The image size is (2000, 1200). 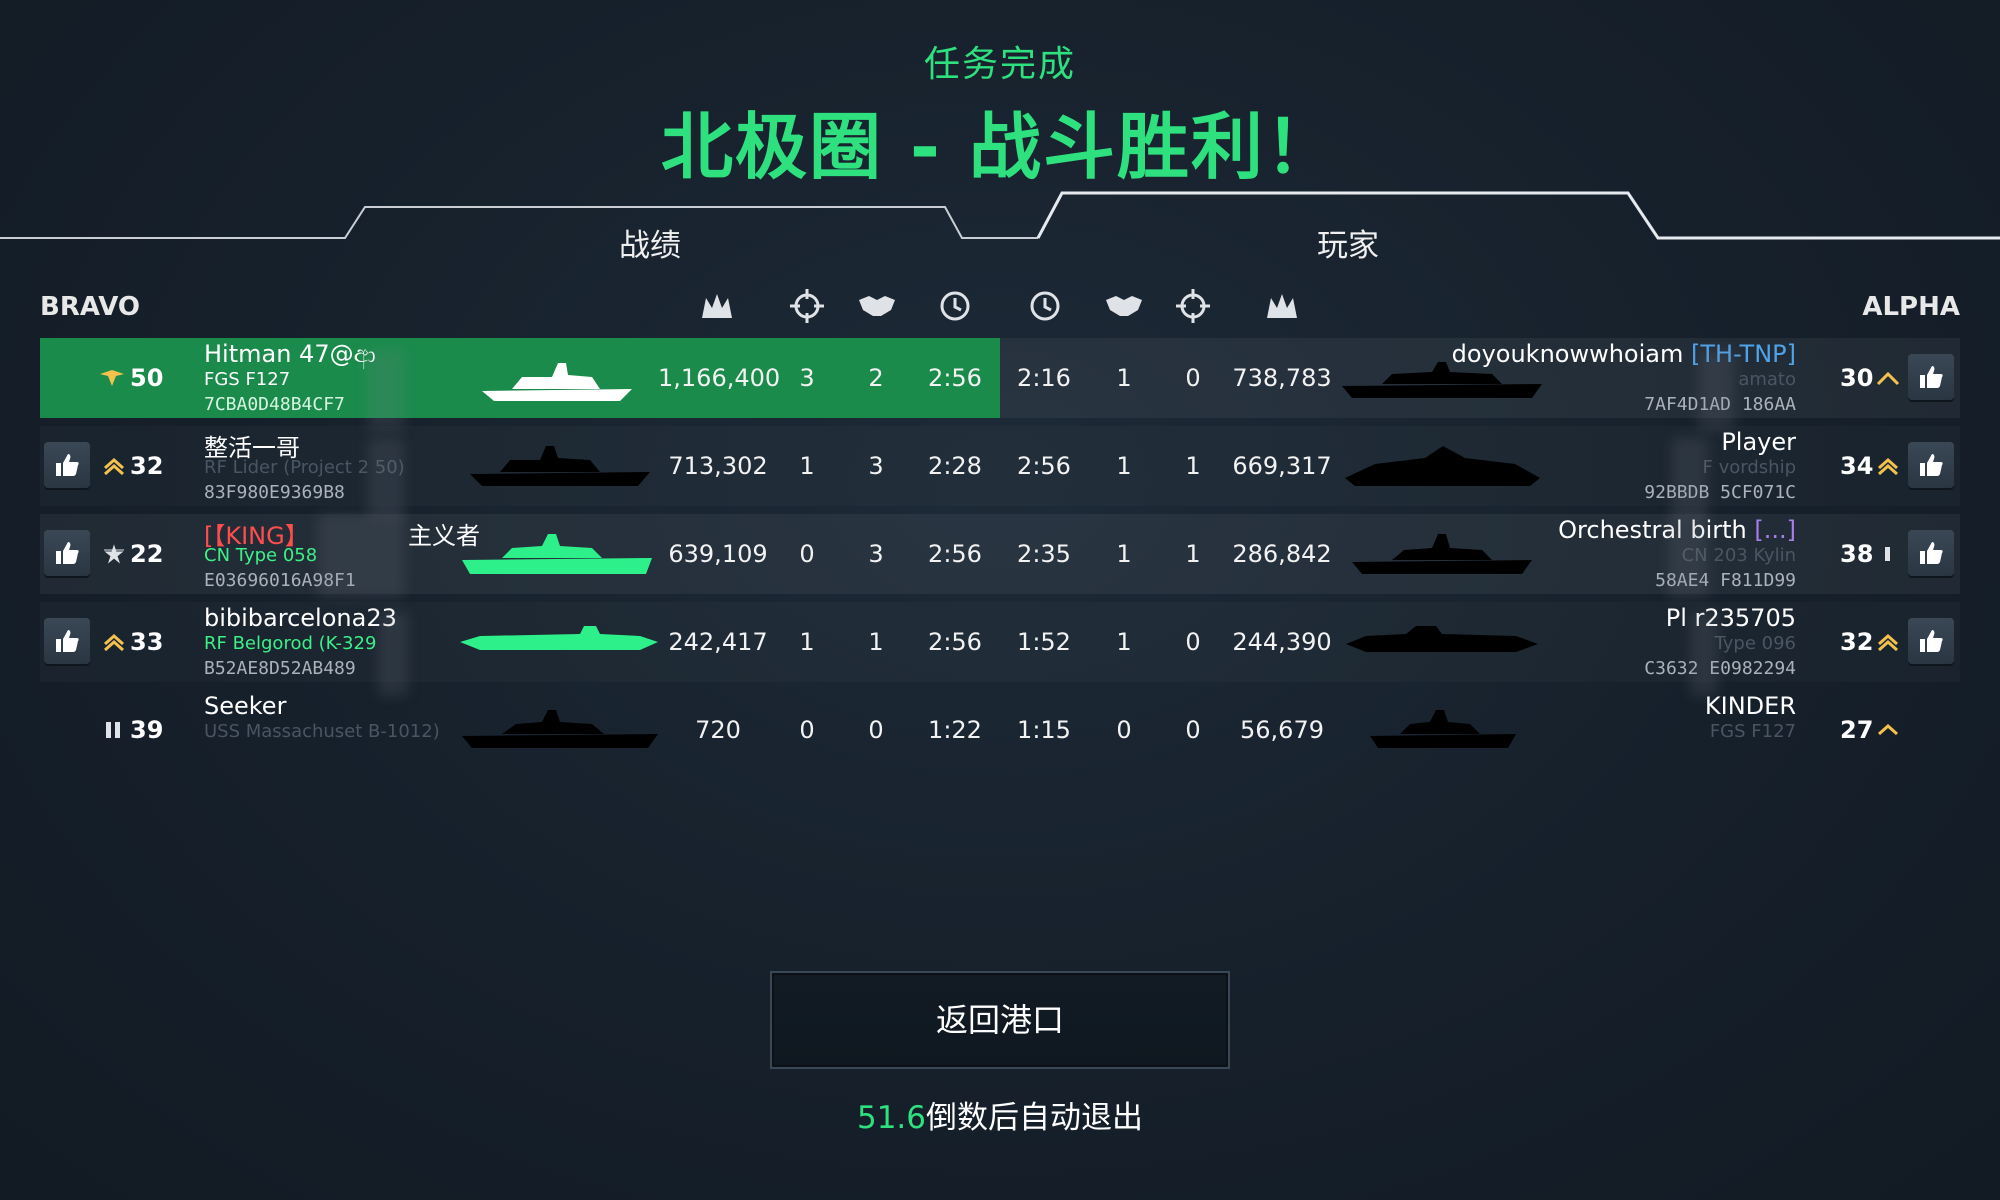 I want to click on player-name: bibibarcelona23, so click(x=300, y=618).